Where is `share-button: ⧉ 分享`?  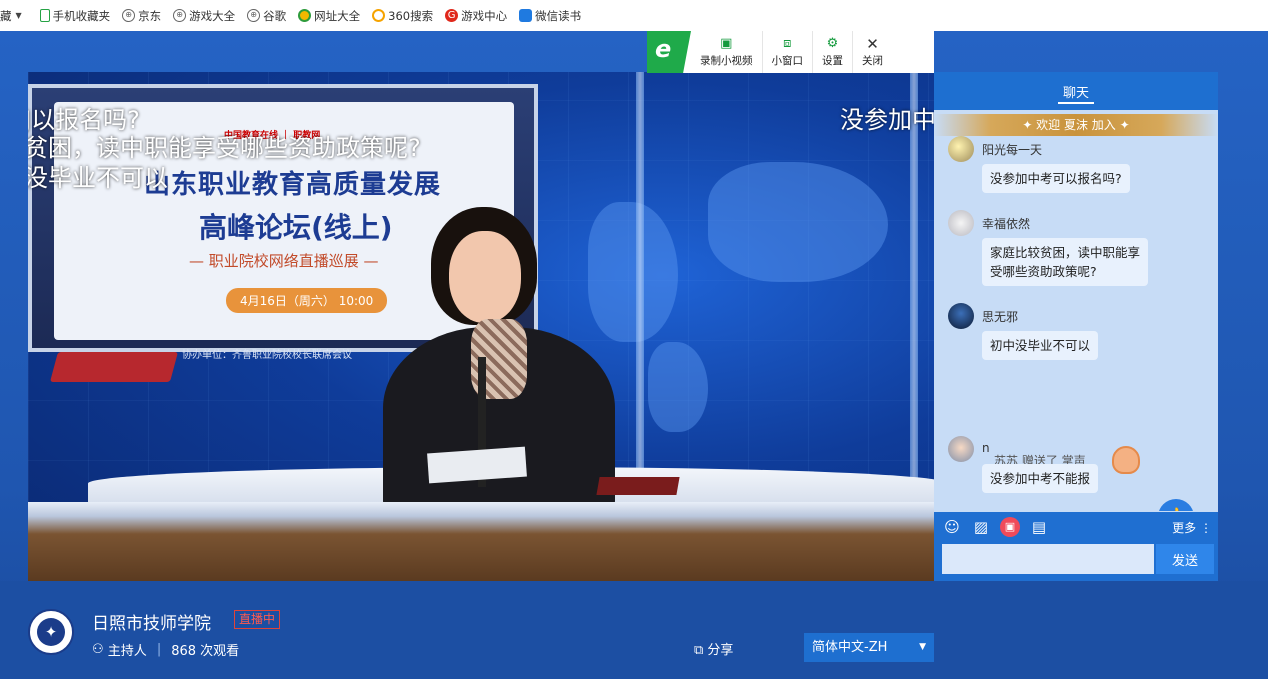 share-button: ⧉ 分享 is located at coordinates (713, 648).